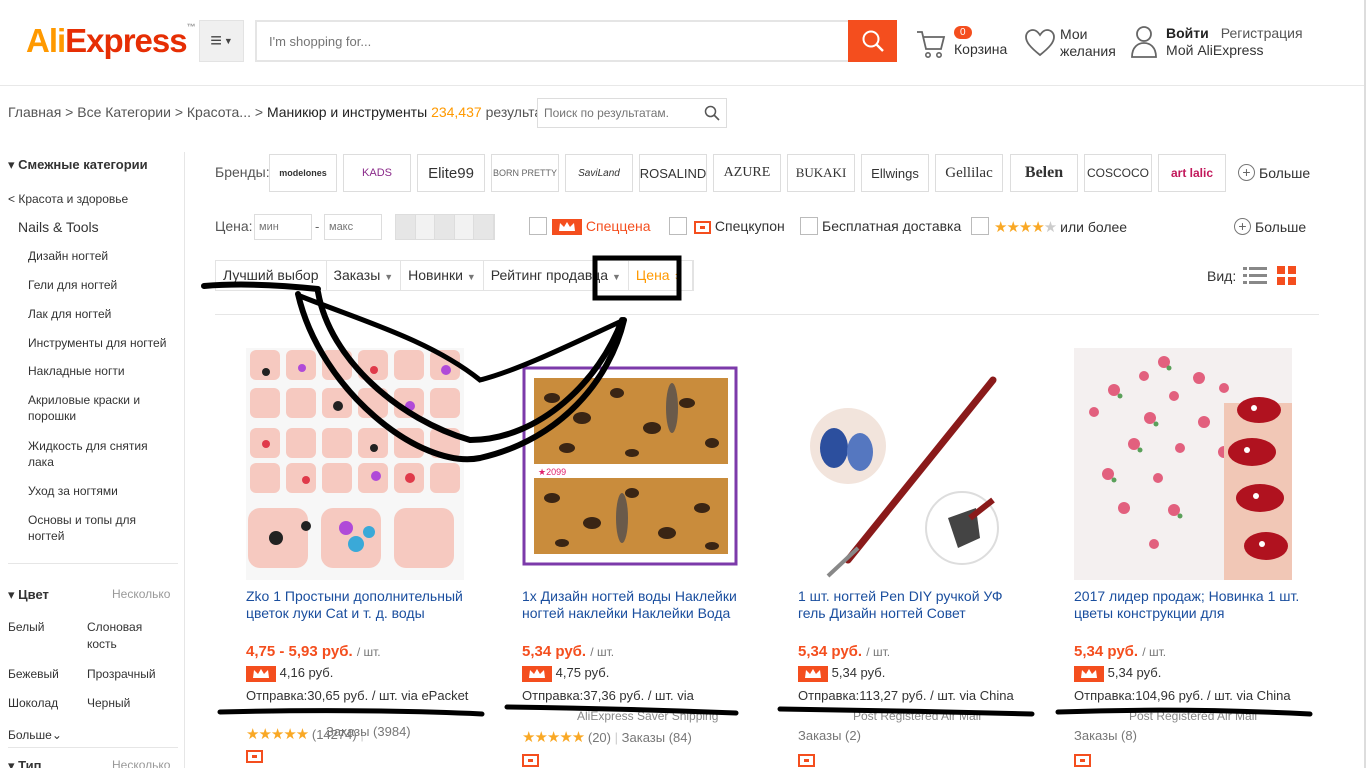 This screenshot has width=1366, height=768. I want to click on brand-saviland: SaviLand, so click(599, 173).